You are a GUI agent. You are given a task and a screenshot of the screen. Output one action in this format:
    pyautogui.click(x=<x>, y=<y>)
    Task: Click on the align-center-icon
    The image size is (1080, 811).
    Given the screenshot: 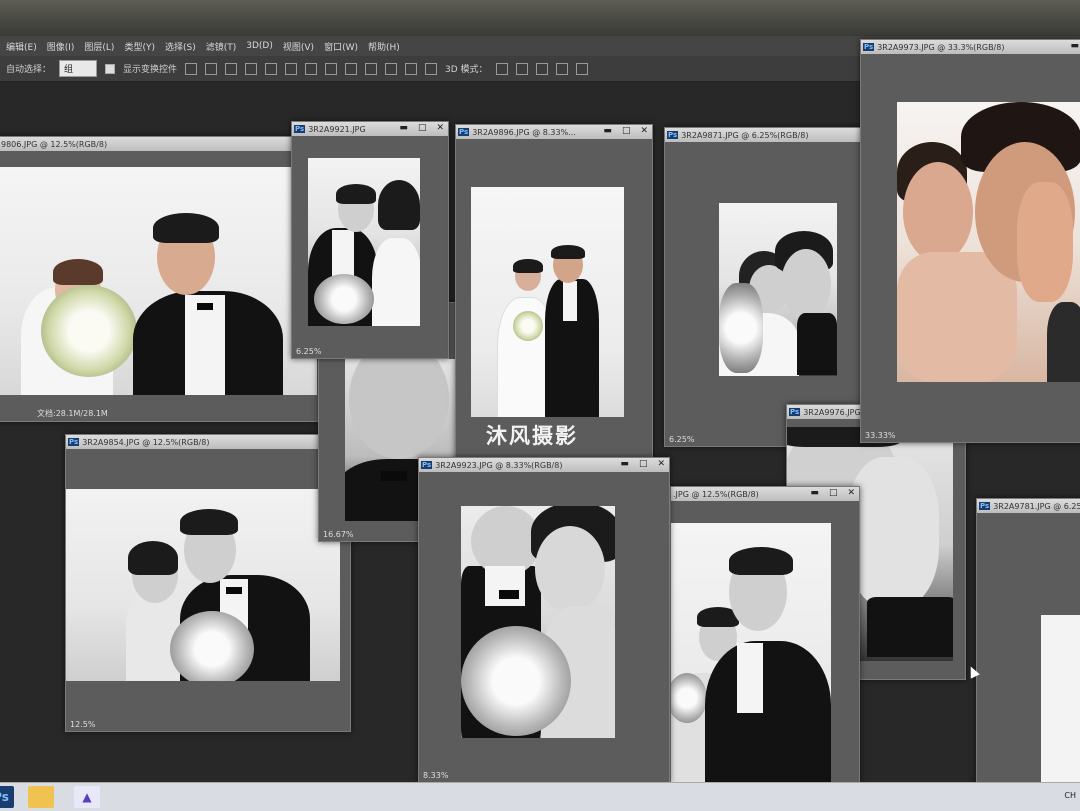 What is the action you would take?
    pyautogui.click(x=271, y=68)
    